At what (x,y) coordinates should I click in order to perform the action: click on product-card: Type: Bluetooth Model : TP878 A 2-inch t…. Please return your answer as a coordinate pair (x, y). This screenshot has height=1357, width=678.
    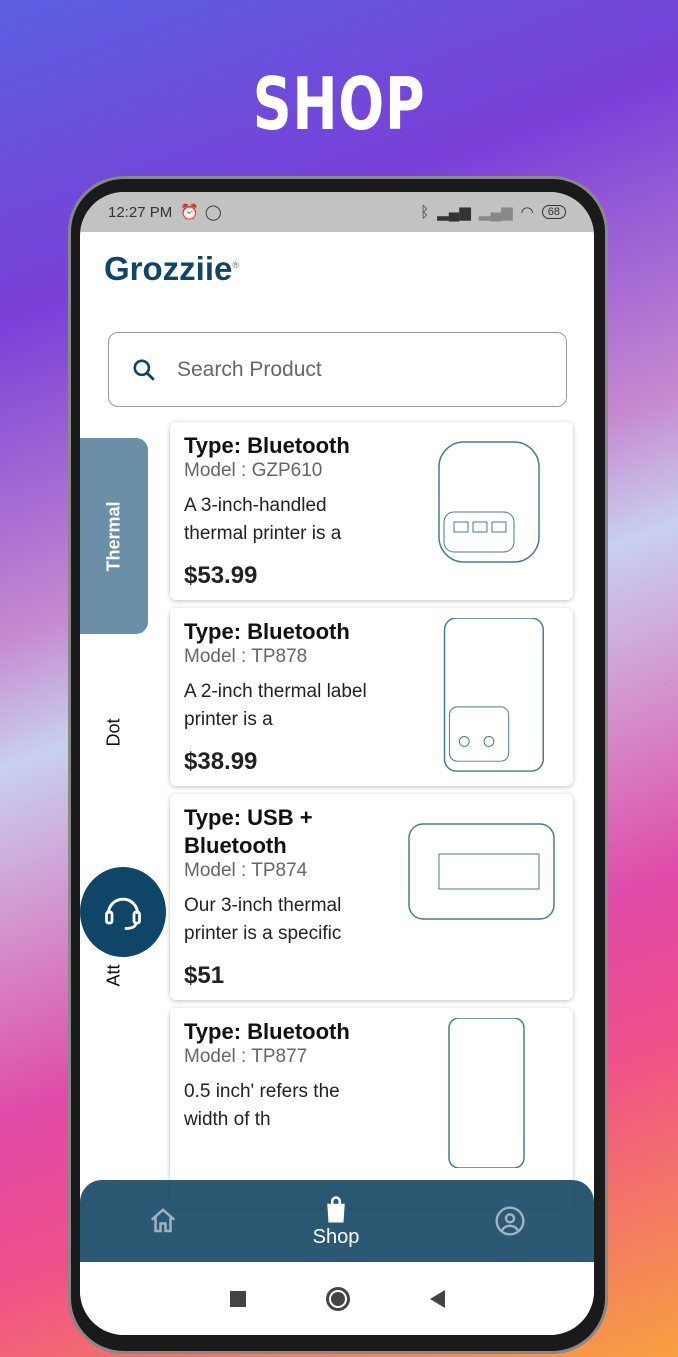
    Looking at the image, I should click on (371, 697).